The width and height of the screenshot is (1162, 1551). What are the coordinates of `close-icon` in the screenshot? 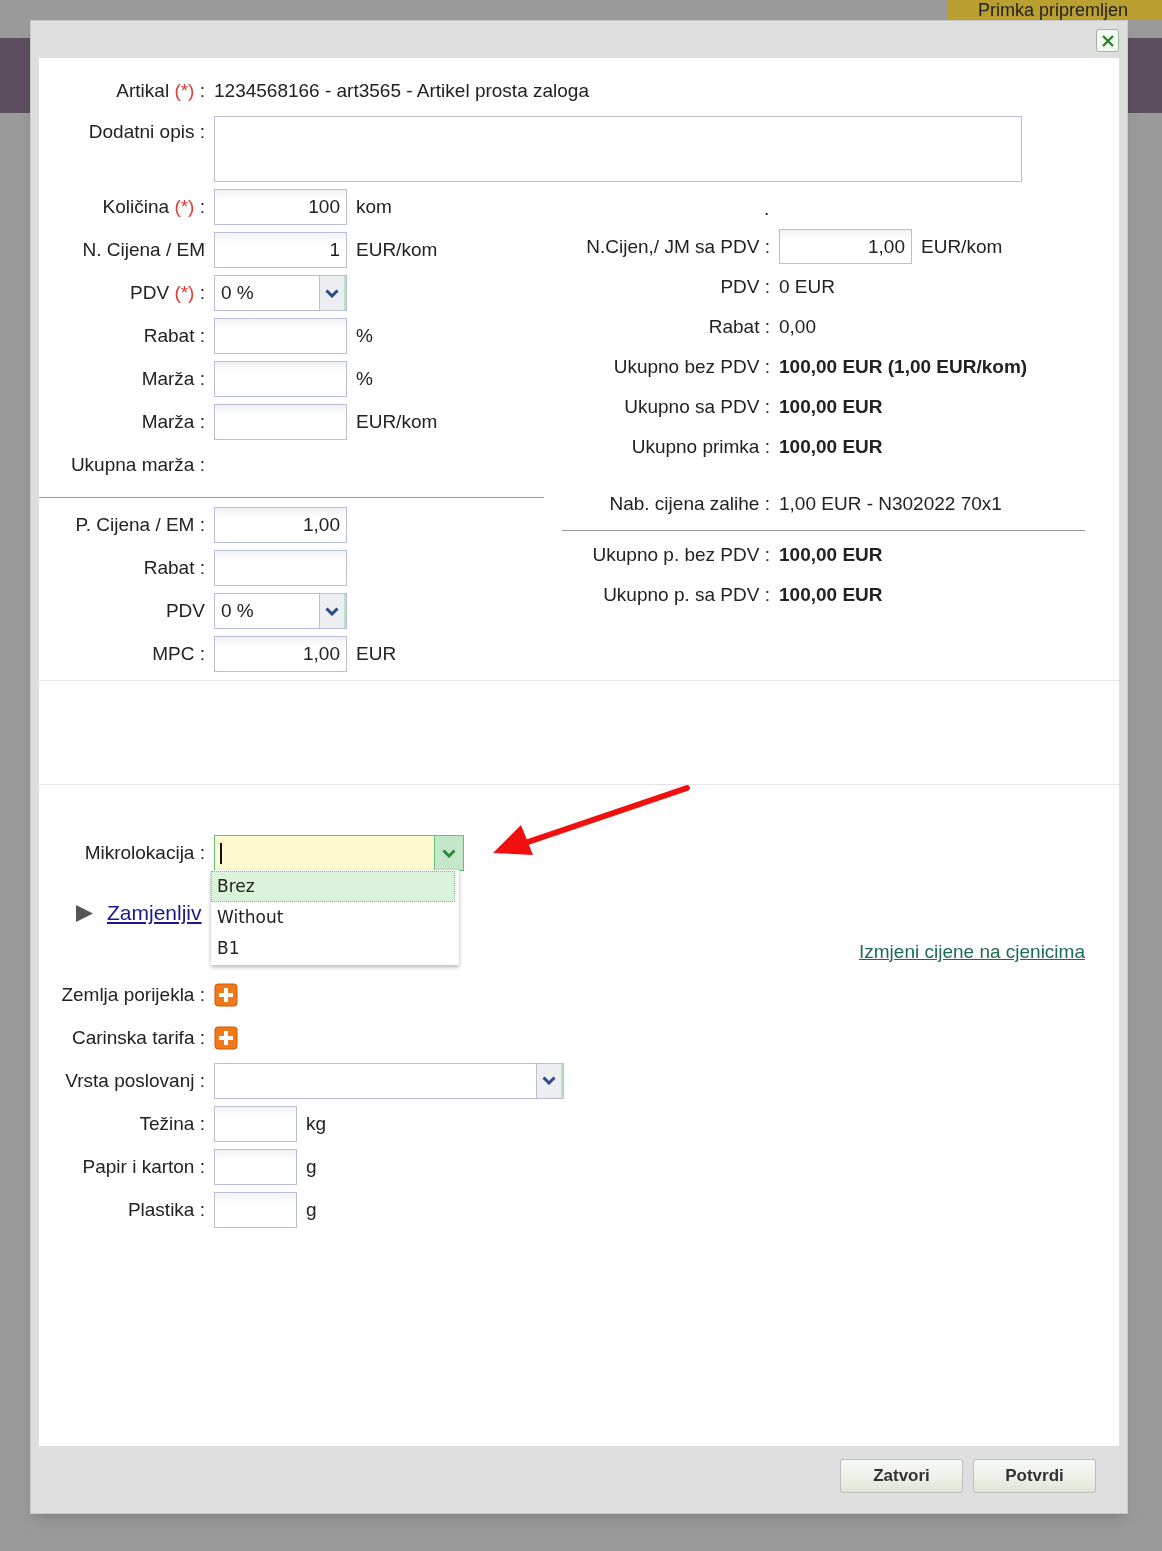 It's located at (1107, 40).